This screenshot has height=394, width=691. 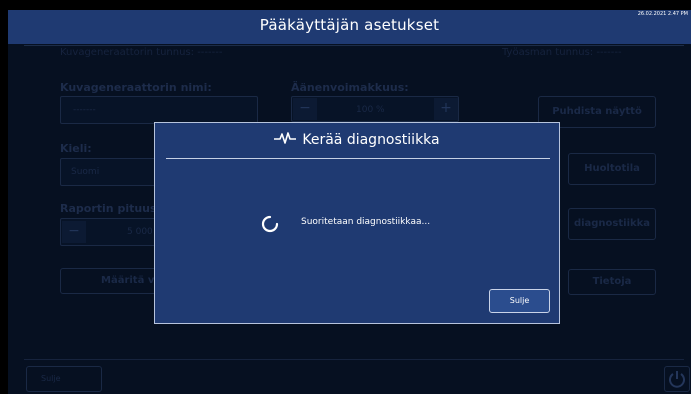 What do you see at coordinates (612, 282) in the screenshot?
I see `info-button: Tietoja` at bounding box center [612, 282].